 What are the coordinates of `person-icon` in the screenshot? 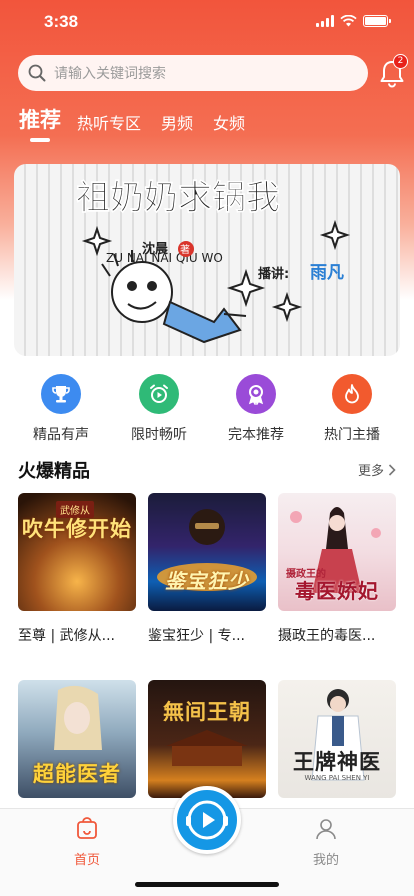 It's located at (326, 829).